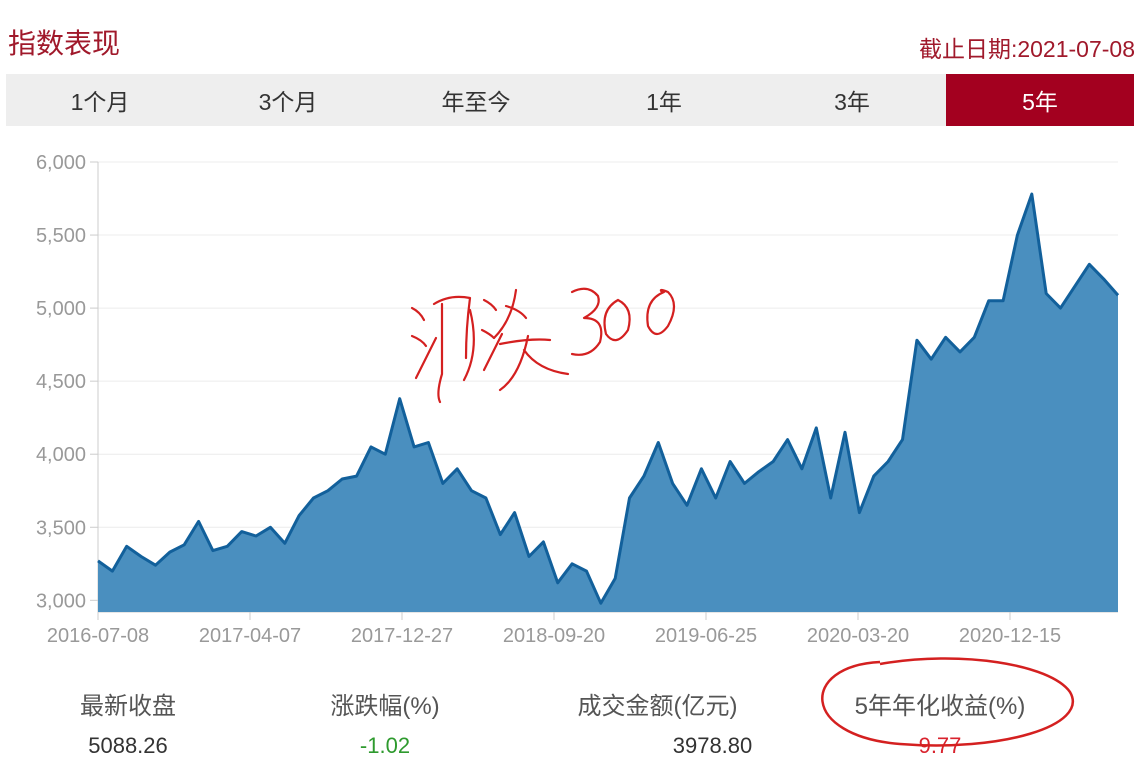 Image resolution: width=1145 pixels, height=783 pixels. I want to click on period-tabs: 1个月 3个月 年至今 1年 3年 5年, so click(570, 100).